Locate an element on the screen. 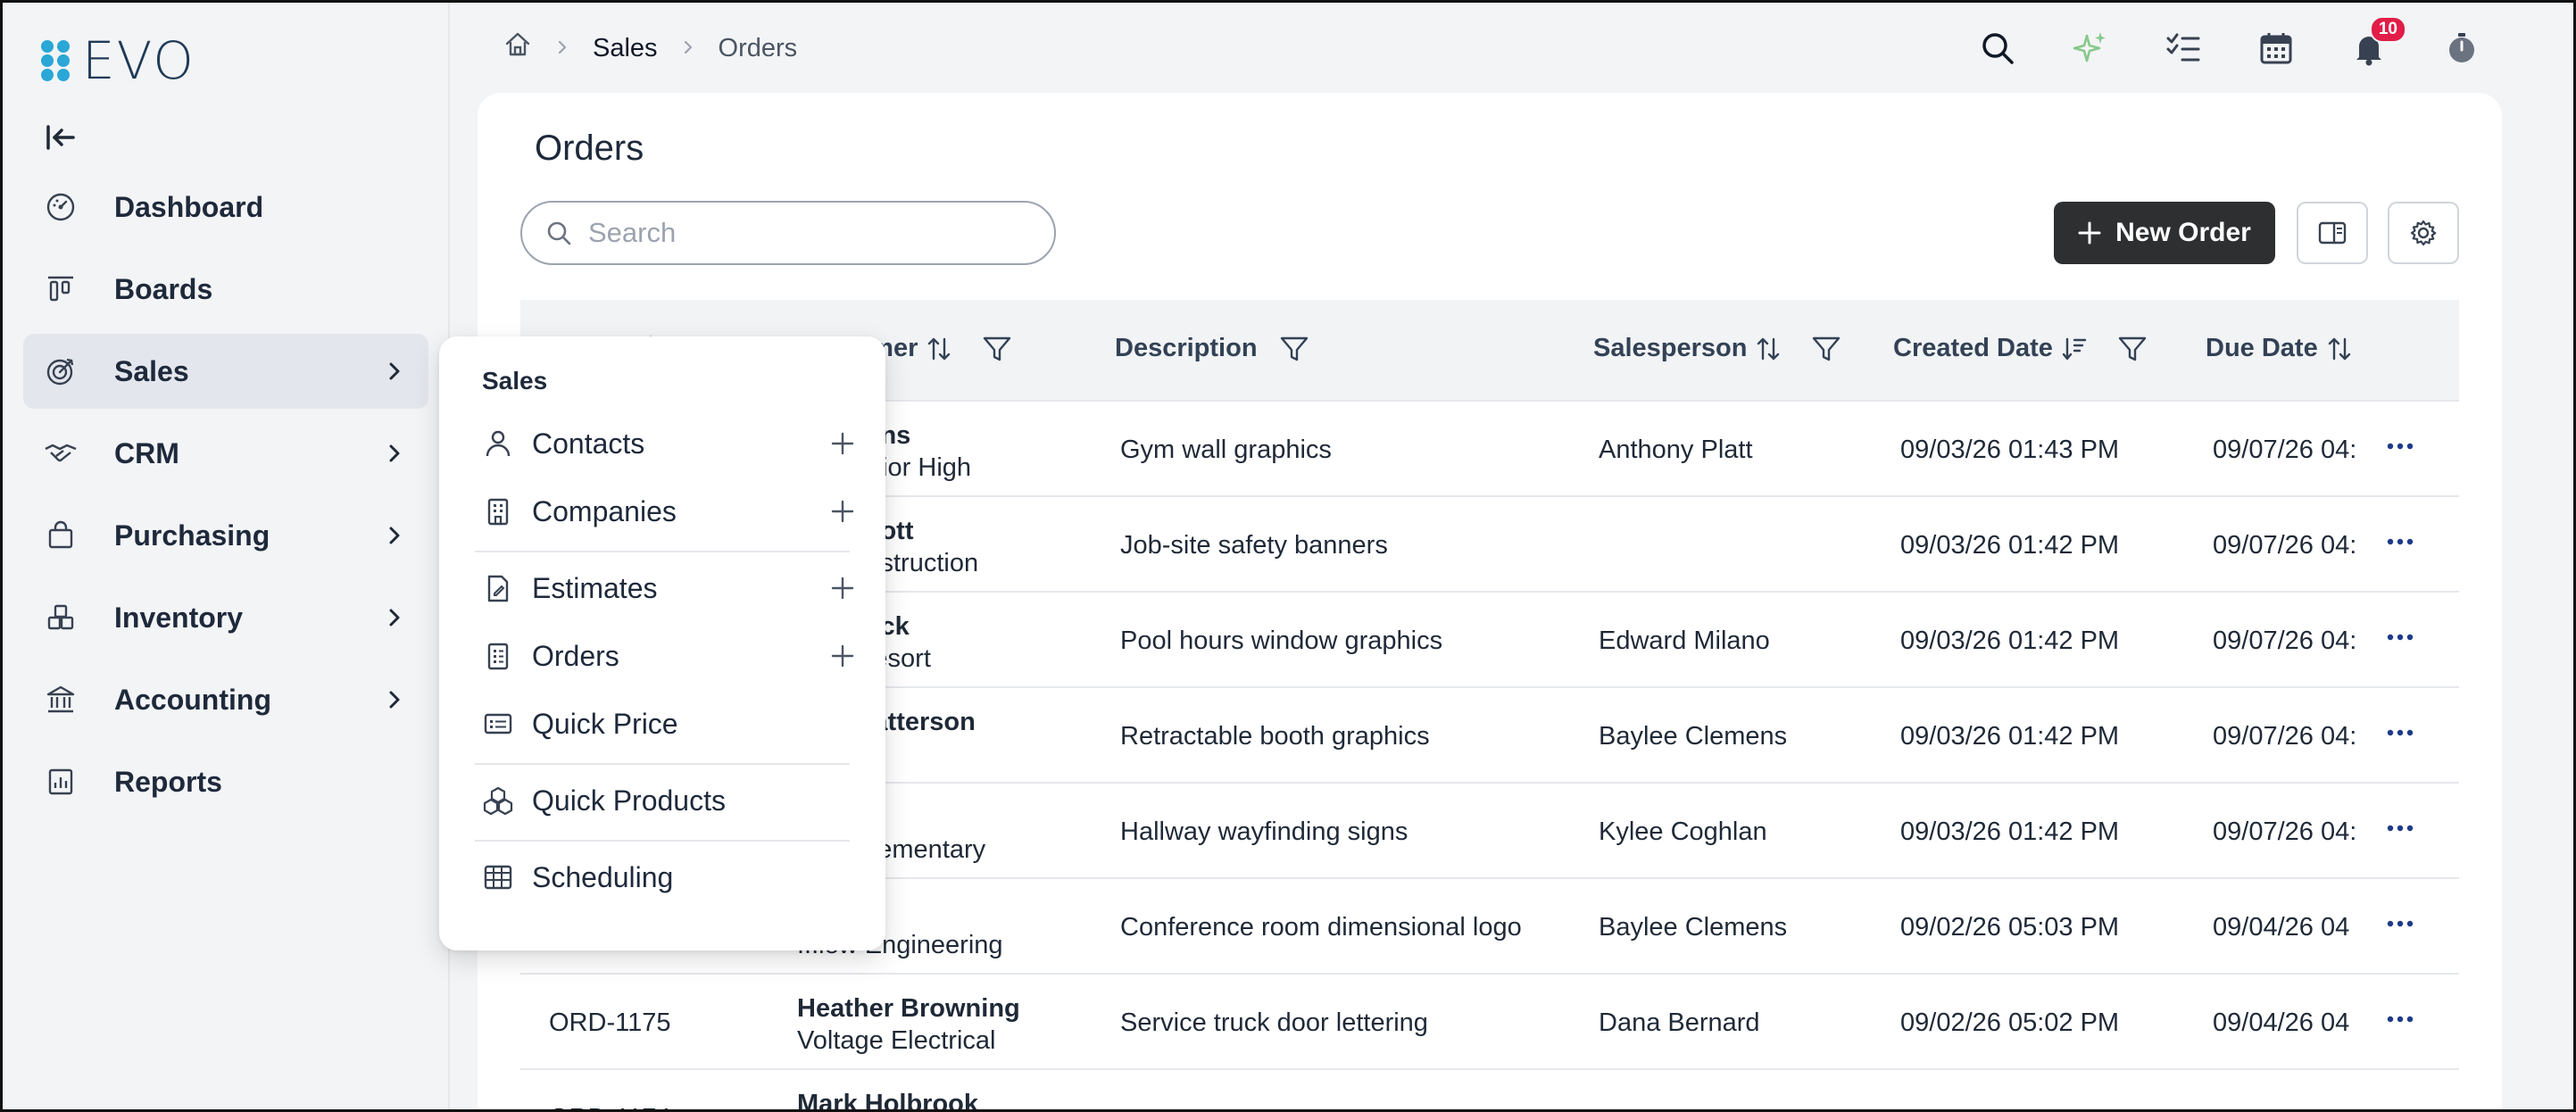 The height and width of the screenshot is (1112, 2576). column-due-date: Due Date is located at coordinates (2279, 348).